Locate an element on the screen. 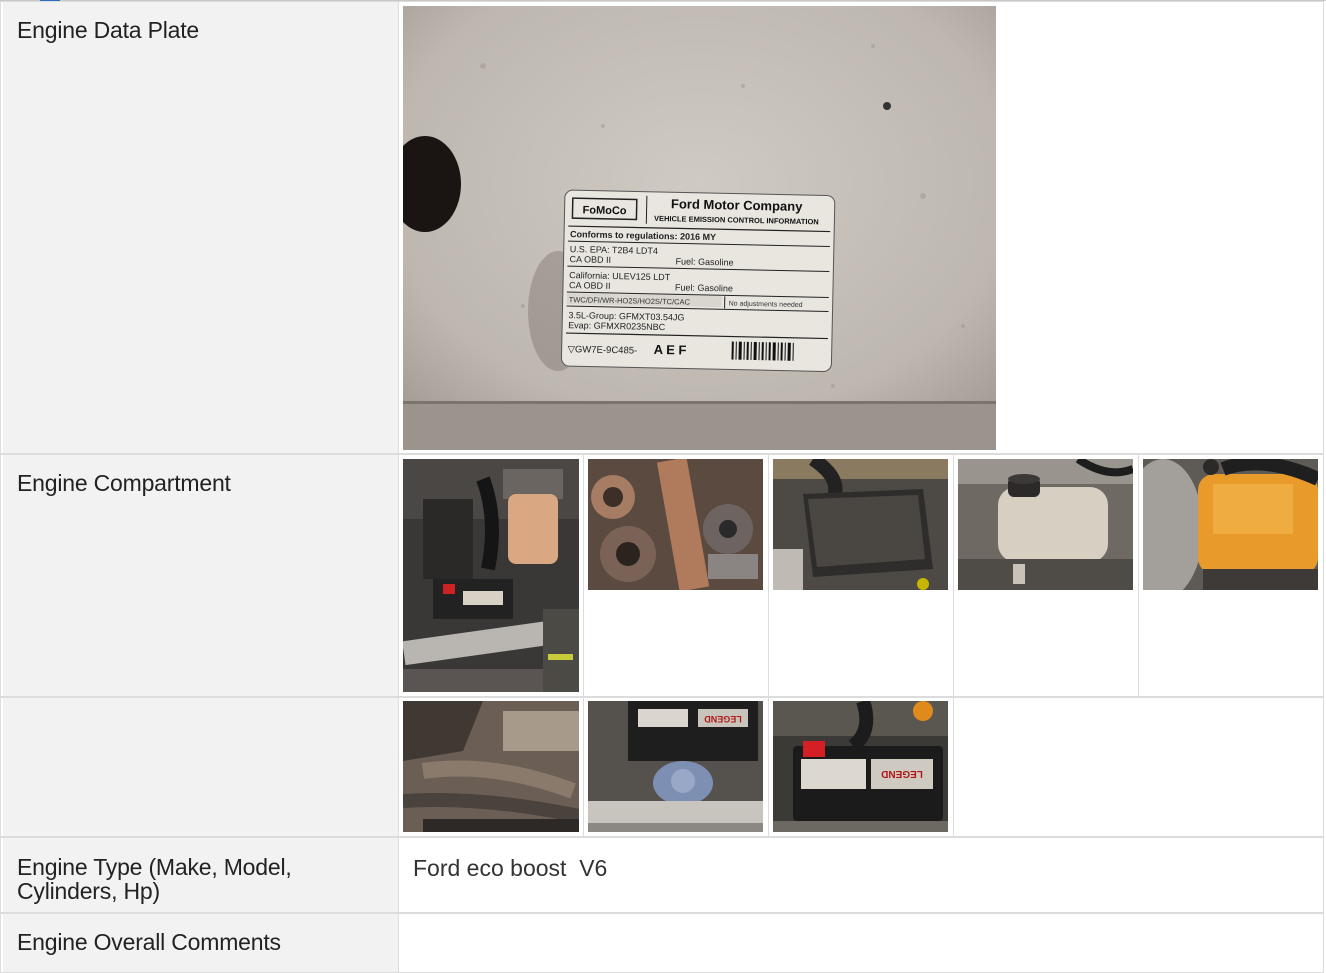 This screenshot has width=1326, height=973. battery-brand-label-2: LEGEND is located at coordinates (902, 773).